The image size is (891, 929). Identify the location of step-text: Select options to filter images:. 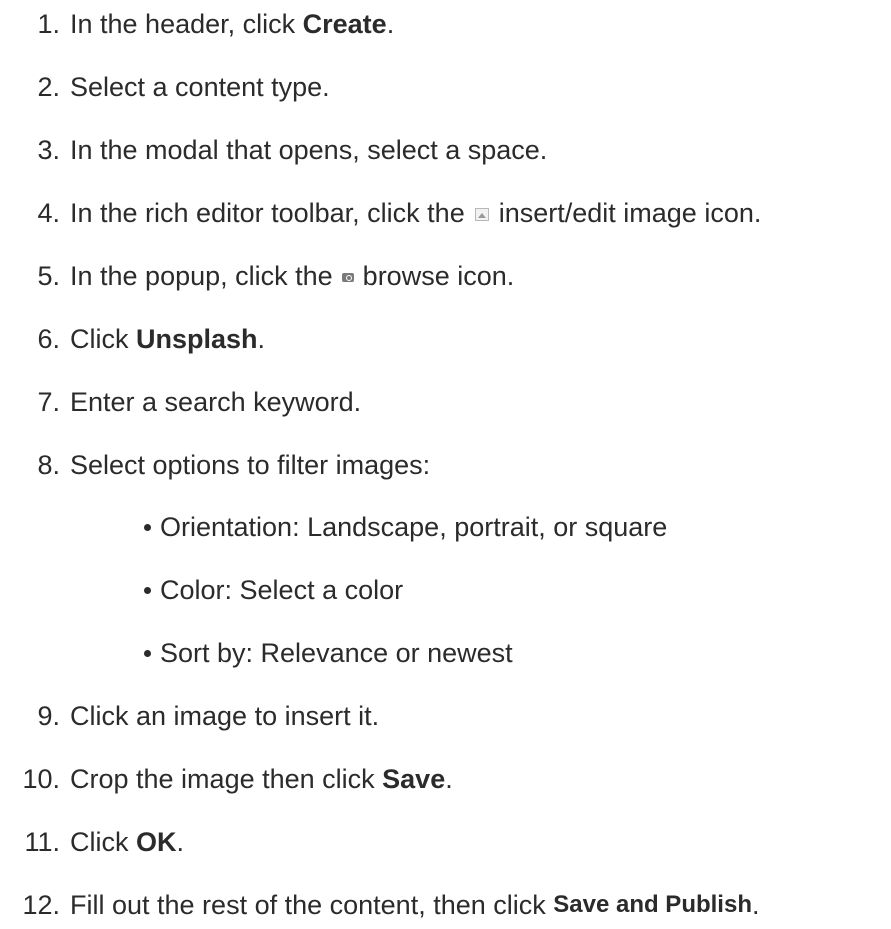
(250, 465).